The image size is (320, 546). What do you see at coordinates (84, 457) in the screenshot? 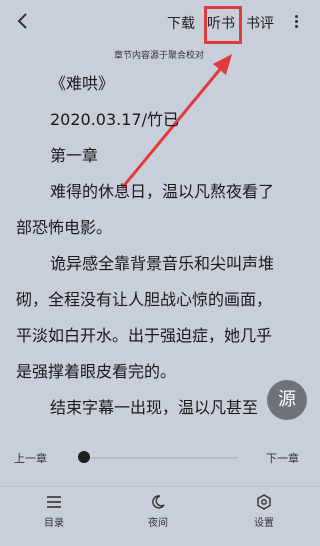
I see `progress-thumb` at bounding box center [84, 457].